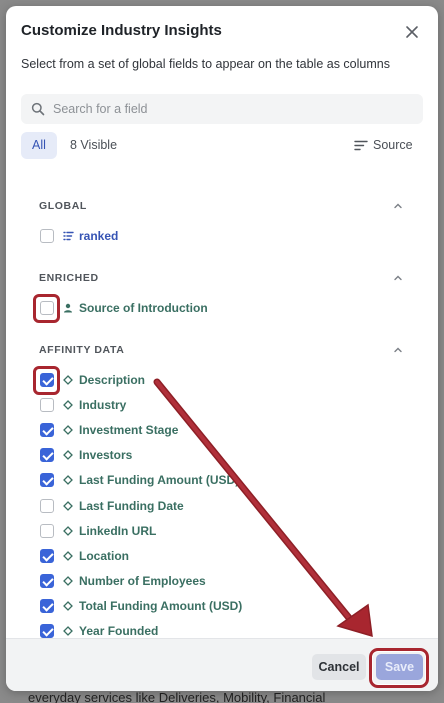 Image resolution: width=444 pixels, height=703 pixels. I want to click on field-row-industry: Industry, so click(220, 405).